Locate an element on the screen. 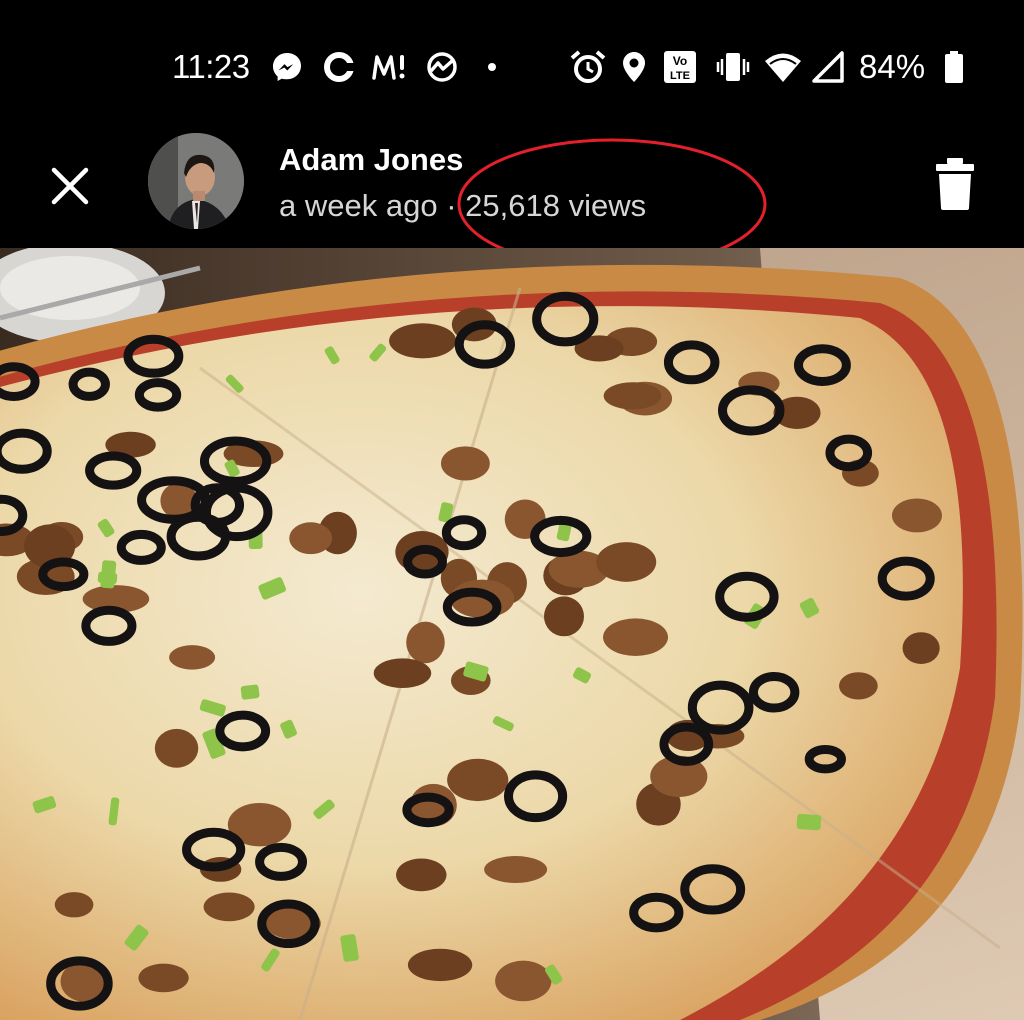  delete-button is located at coordinates (955, 184).